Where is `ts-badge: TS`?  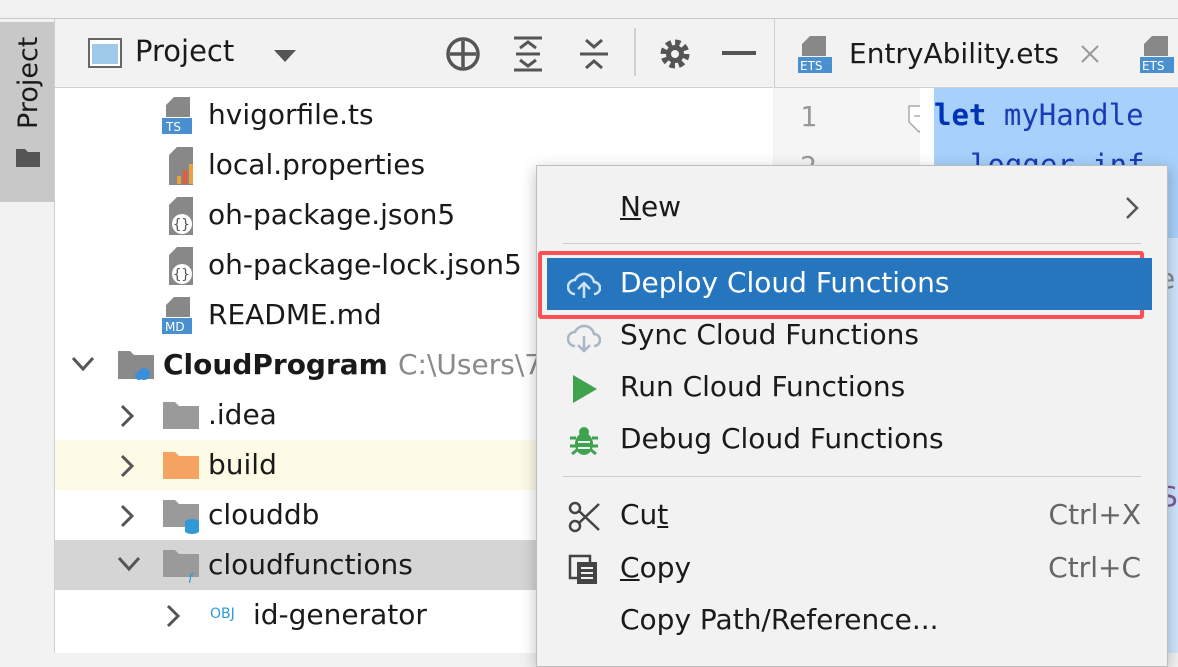
ts-badge: TS is located at coordinates (173, 127).